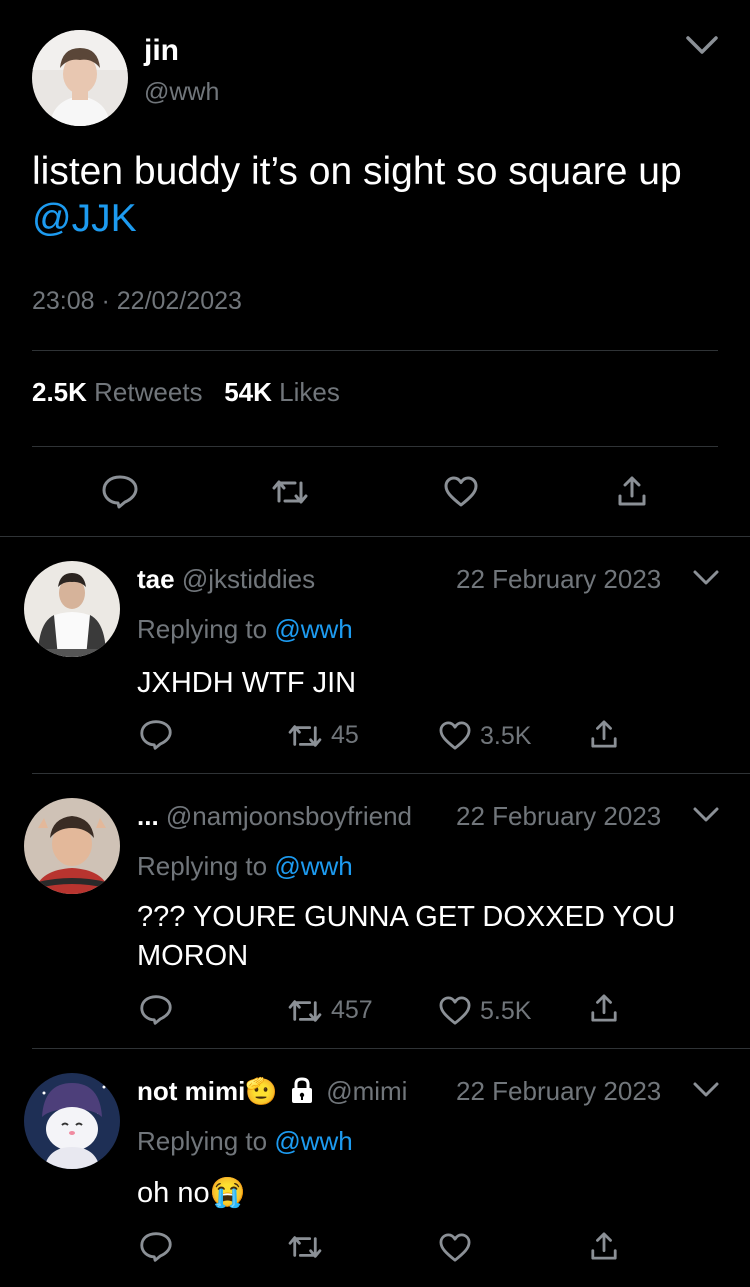  Describe the element at coordinates (432, 1193) in the screenshot. I see `reply-text: oh no😭` at that location.